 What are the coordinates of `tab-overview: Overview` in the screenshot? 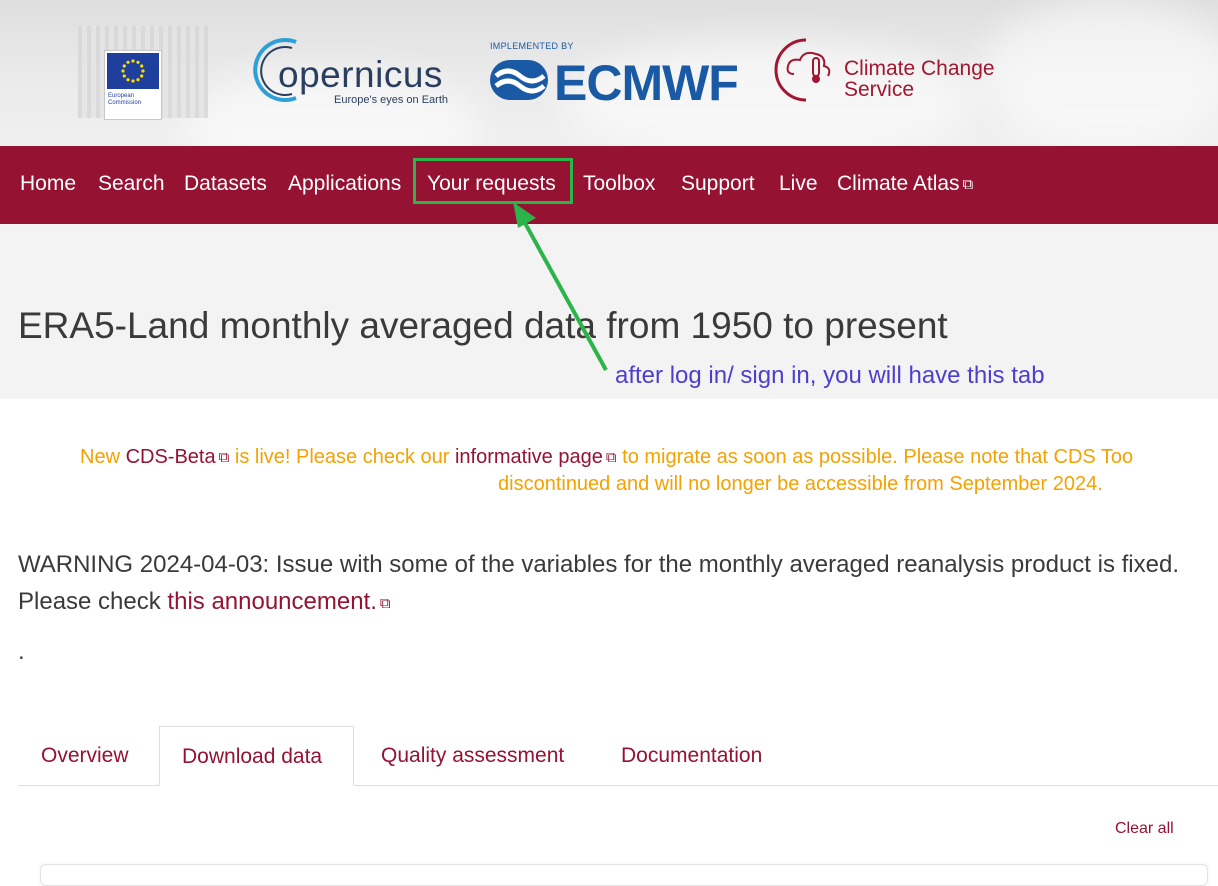 It's located at (85, 756).